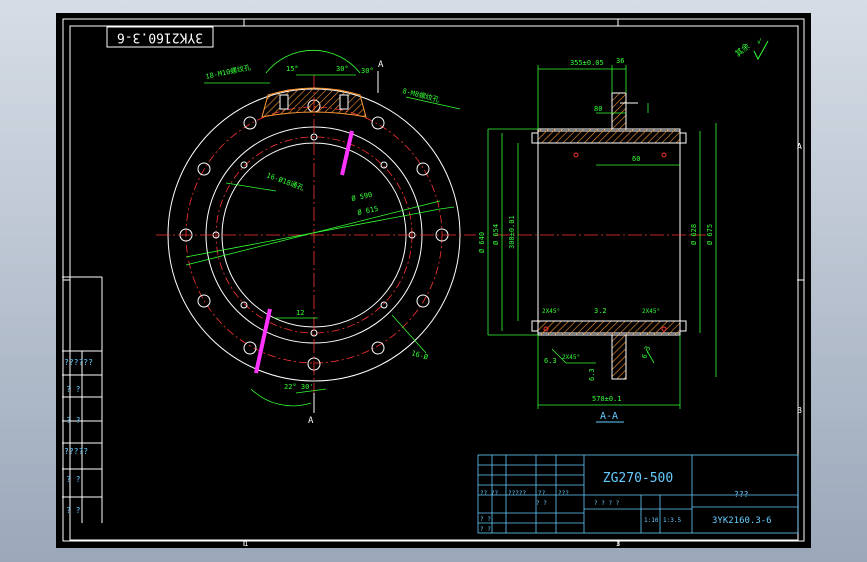 Image resolution: width=867 pixels, height=562 pixels. Describe the element at coordinates (609, 416) in the screenshot. I see `section-label: A-A` at that location.